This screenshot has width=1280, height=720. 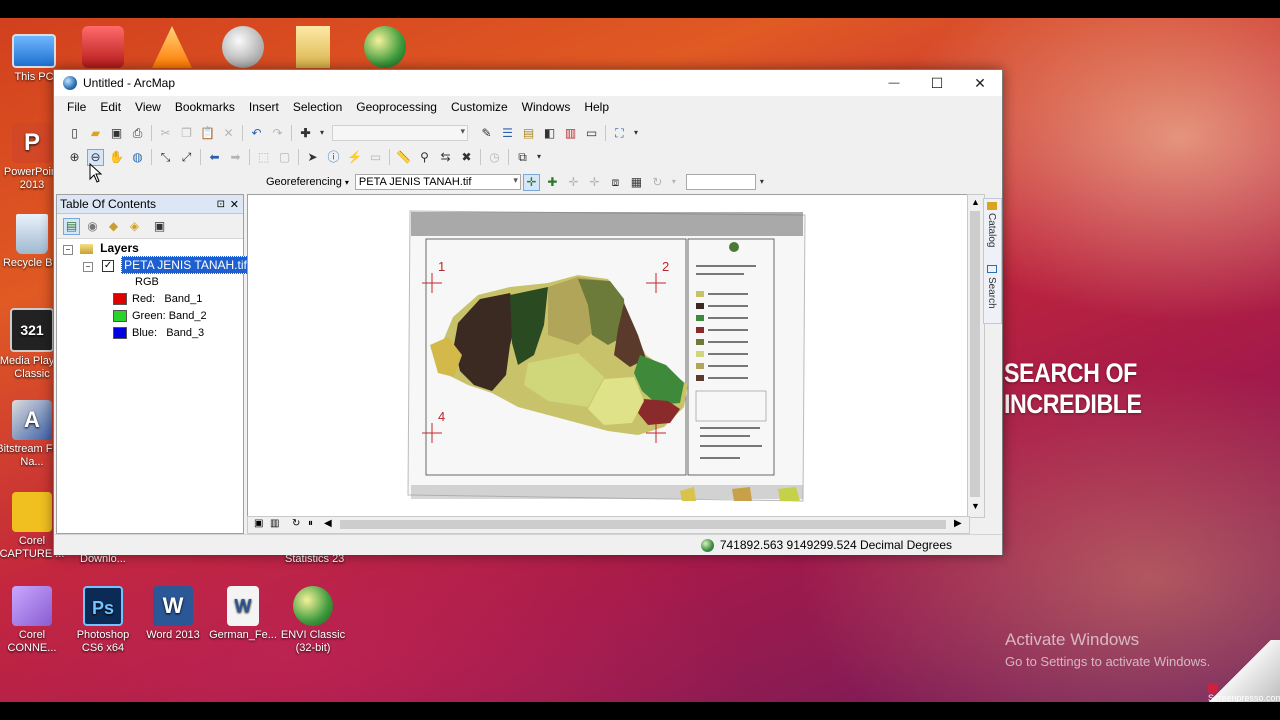 What do you see at coordinates (95, 133) in the screenshot?
I see `open-folder-icon: ▰` at bounding box center [95, 133].